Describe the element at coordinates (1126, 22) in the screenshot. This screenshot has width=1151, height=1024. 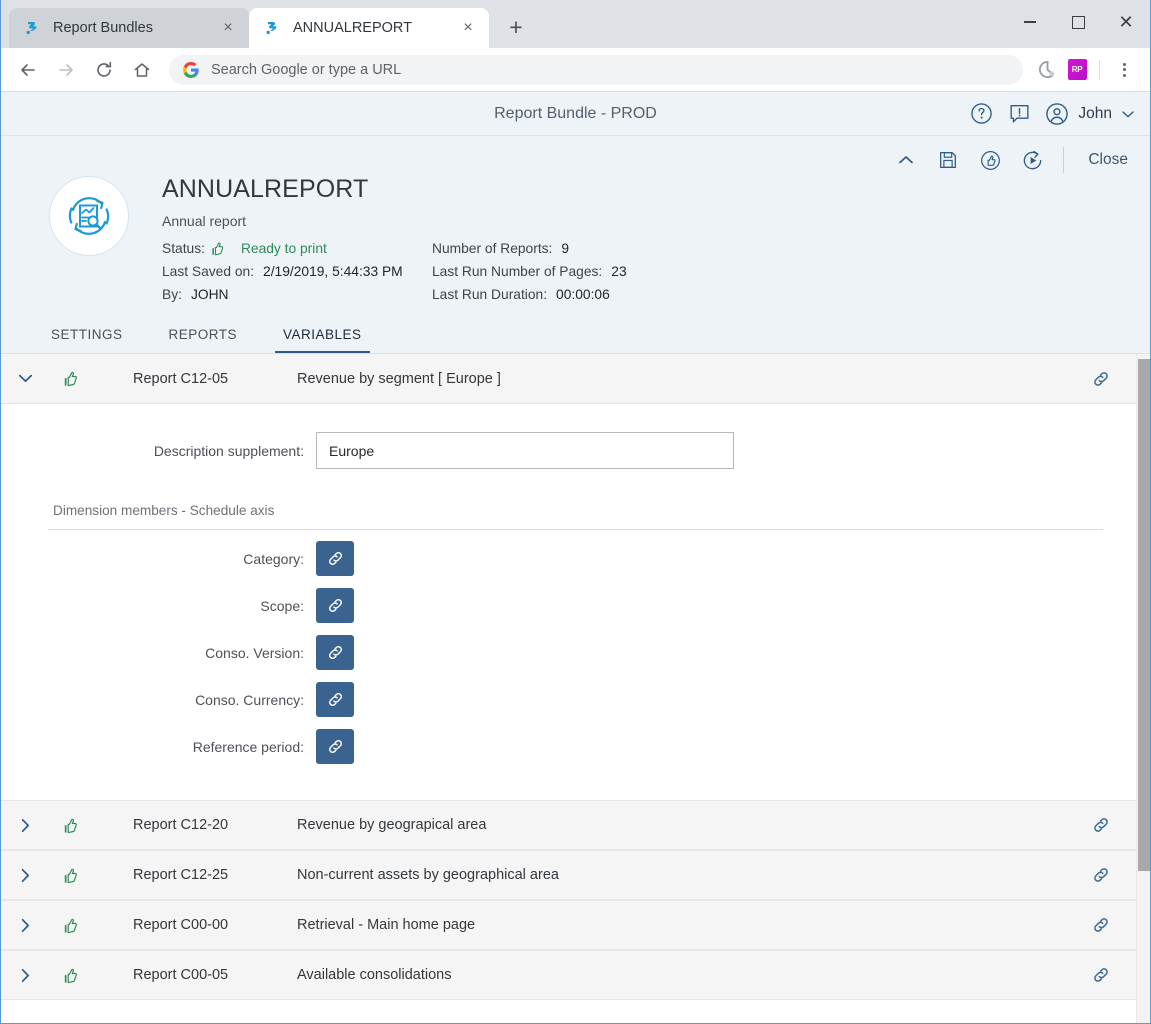
I see `close-icon: ✕` at that location.